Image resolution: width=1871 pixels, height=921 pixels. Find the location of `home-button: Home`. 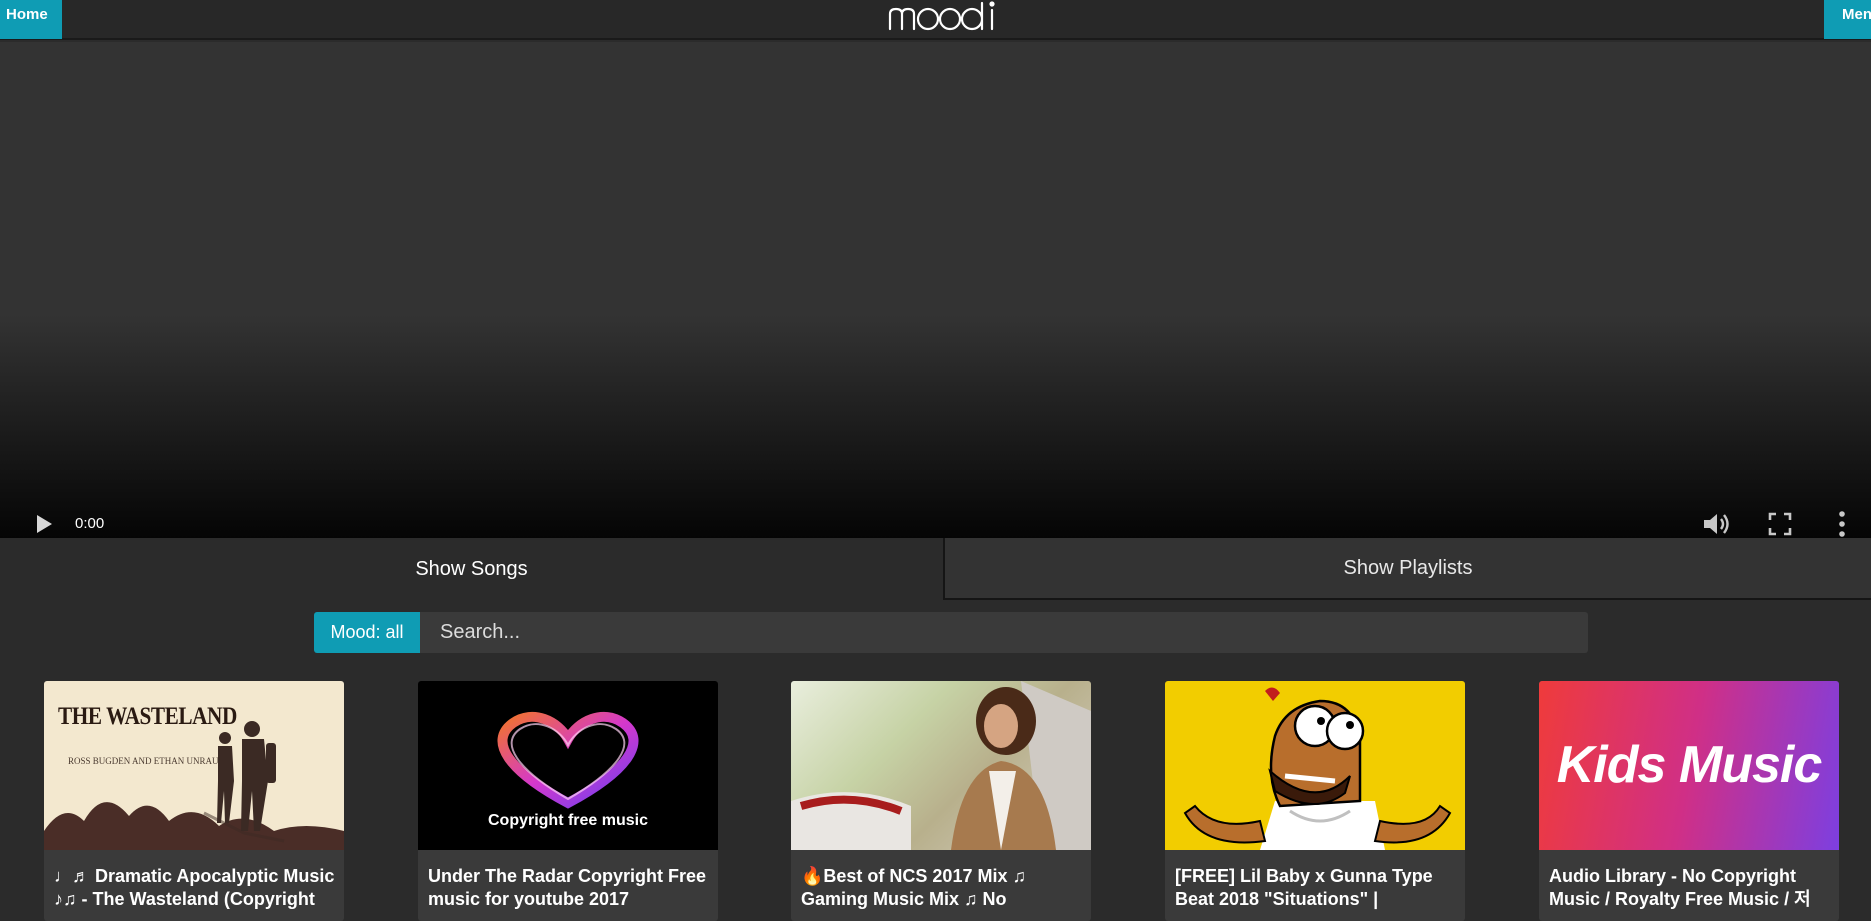

home-button: Home is located at coordinates (31, 19).